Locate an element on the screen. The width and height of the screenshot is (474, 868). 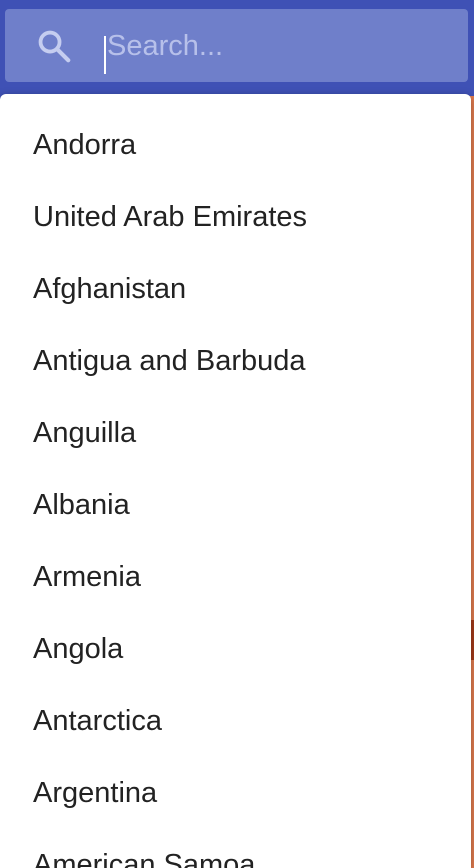
search-bar is located at coordinates (236, 45).